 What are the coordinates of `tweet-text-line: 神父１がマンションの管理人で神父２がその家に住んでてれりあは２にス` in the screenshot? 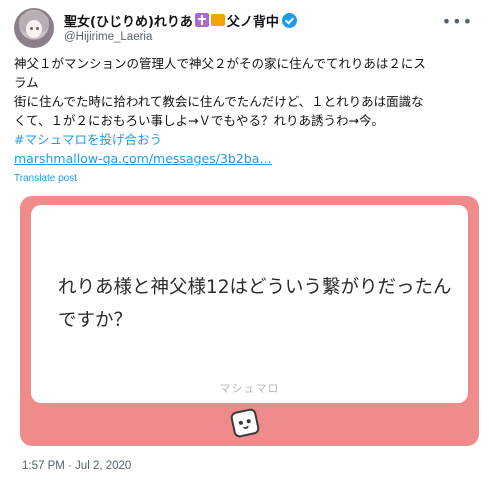 It's located at (220, 63).